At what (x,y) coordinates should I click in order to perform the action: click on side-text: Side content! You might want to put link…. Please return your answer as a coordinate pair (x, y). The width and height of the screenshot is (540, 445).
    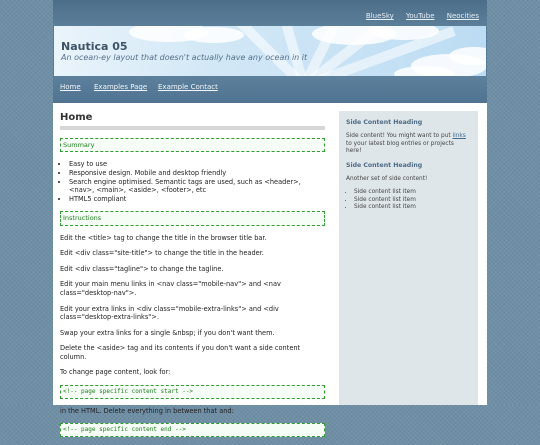
    Looking at the image, I should click on (408, 144).